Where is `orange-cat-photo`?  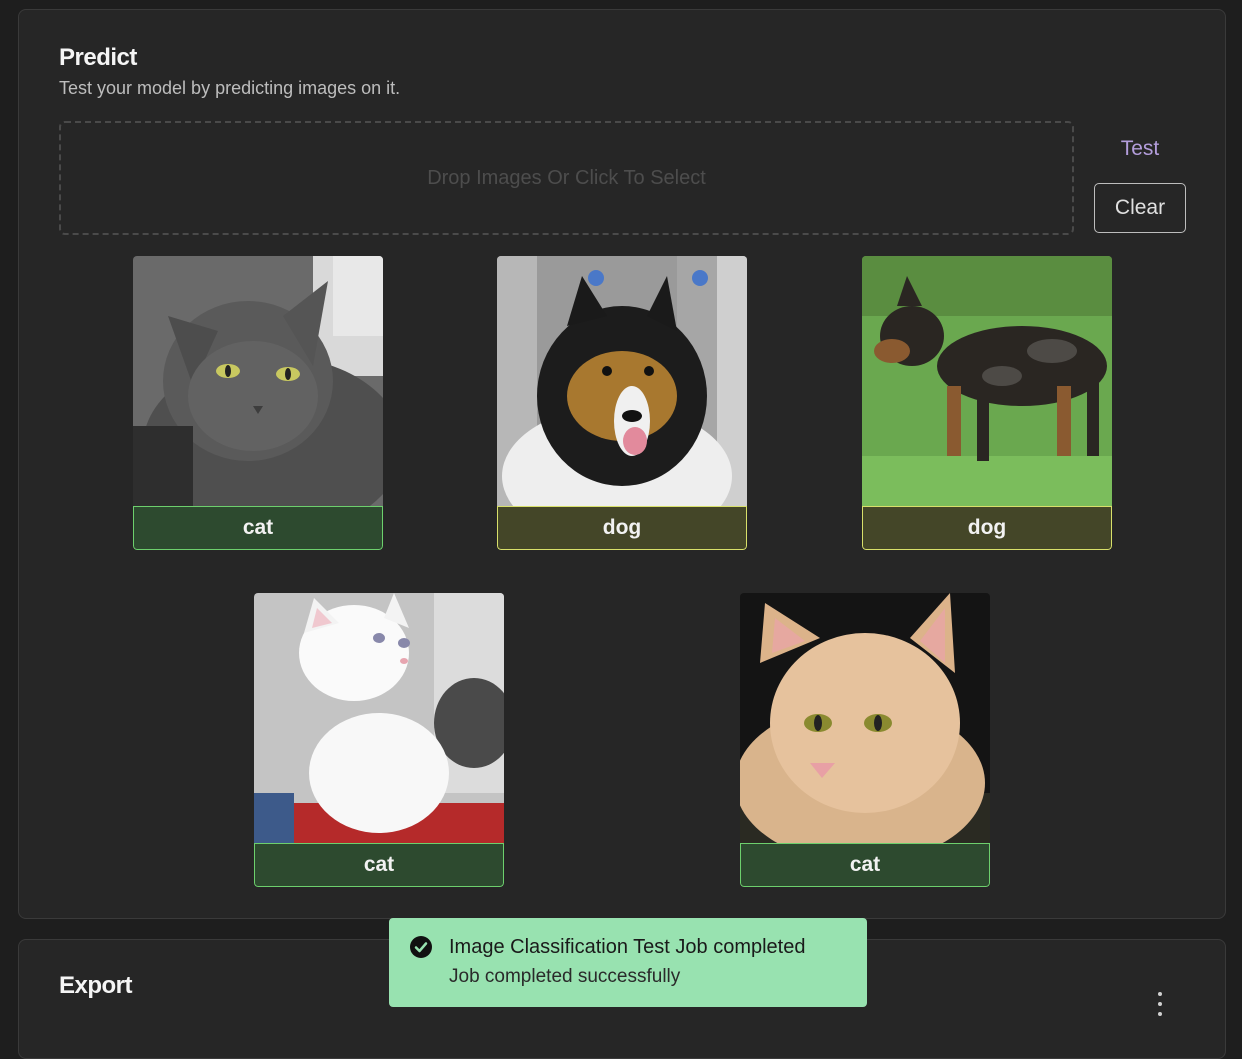
orange-cat-photo is located at coordinates (865, 718).